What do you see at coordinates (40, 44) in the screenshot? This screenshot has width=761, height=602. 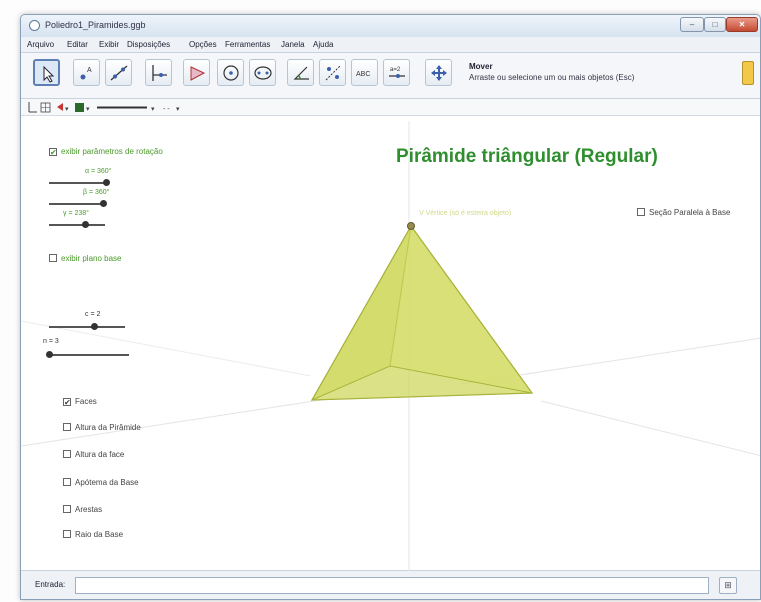 I see `menu-arquivo: Arquivo` at bounding box center [40, 44].